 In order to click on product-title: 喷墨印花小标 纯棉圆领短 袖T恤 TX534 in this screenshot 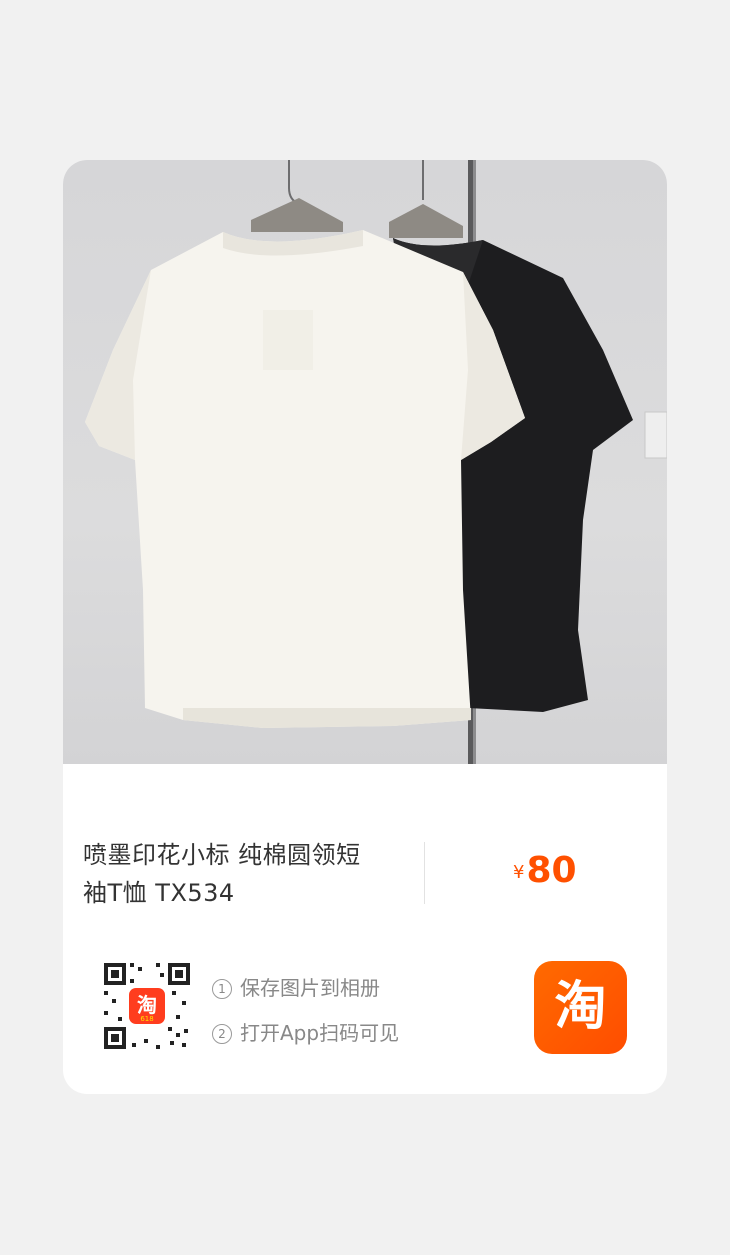, I will do `click(243, 874)`.